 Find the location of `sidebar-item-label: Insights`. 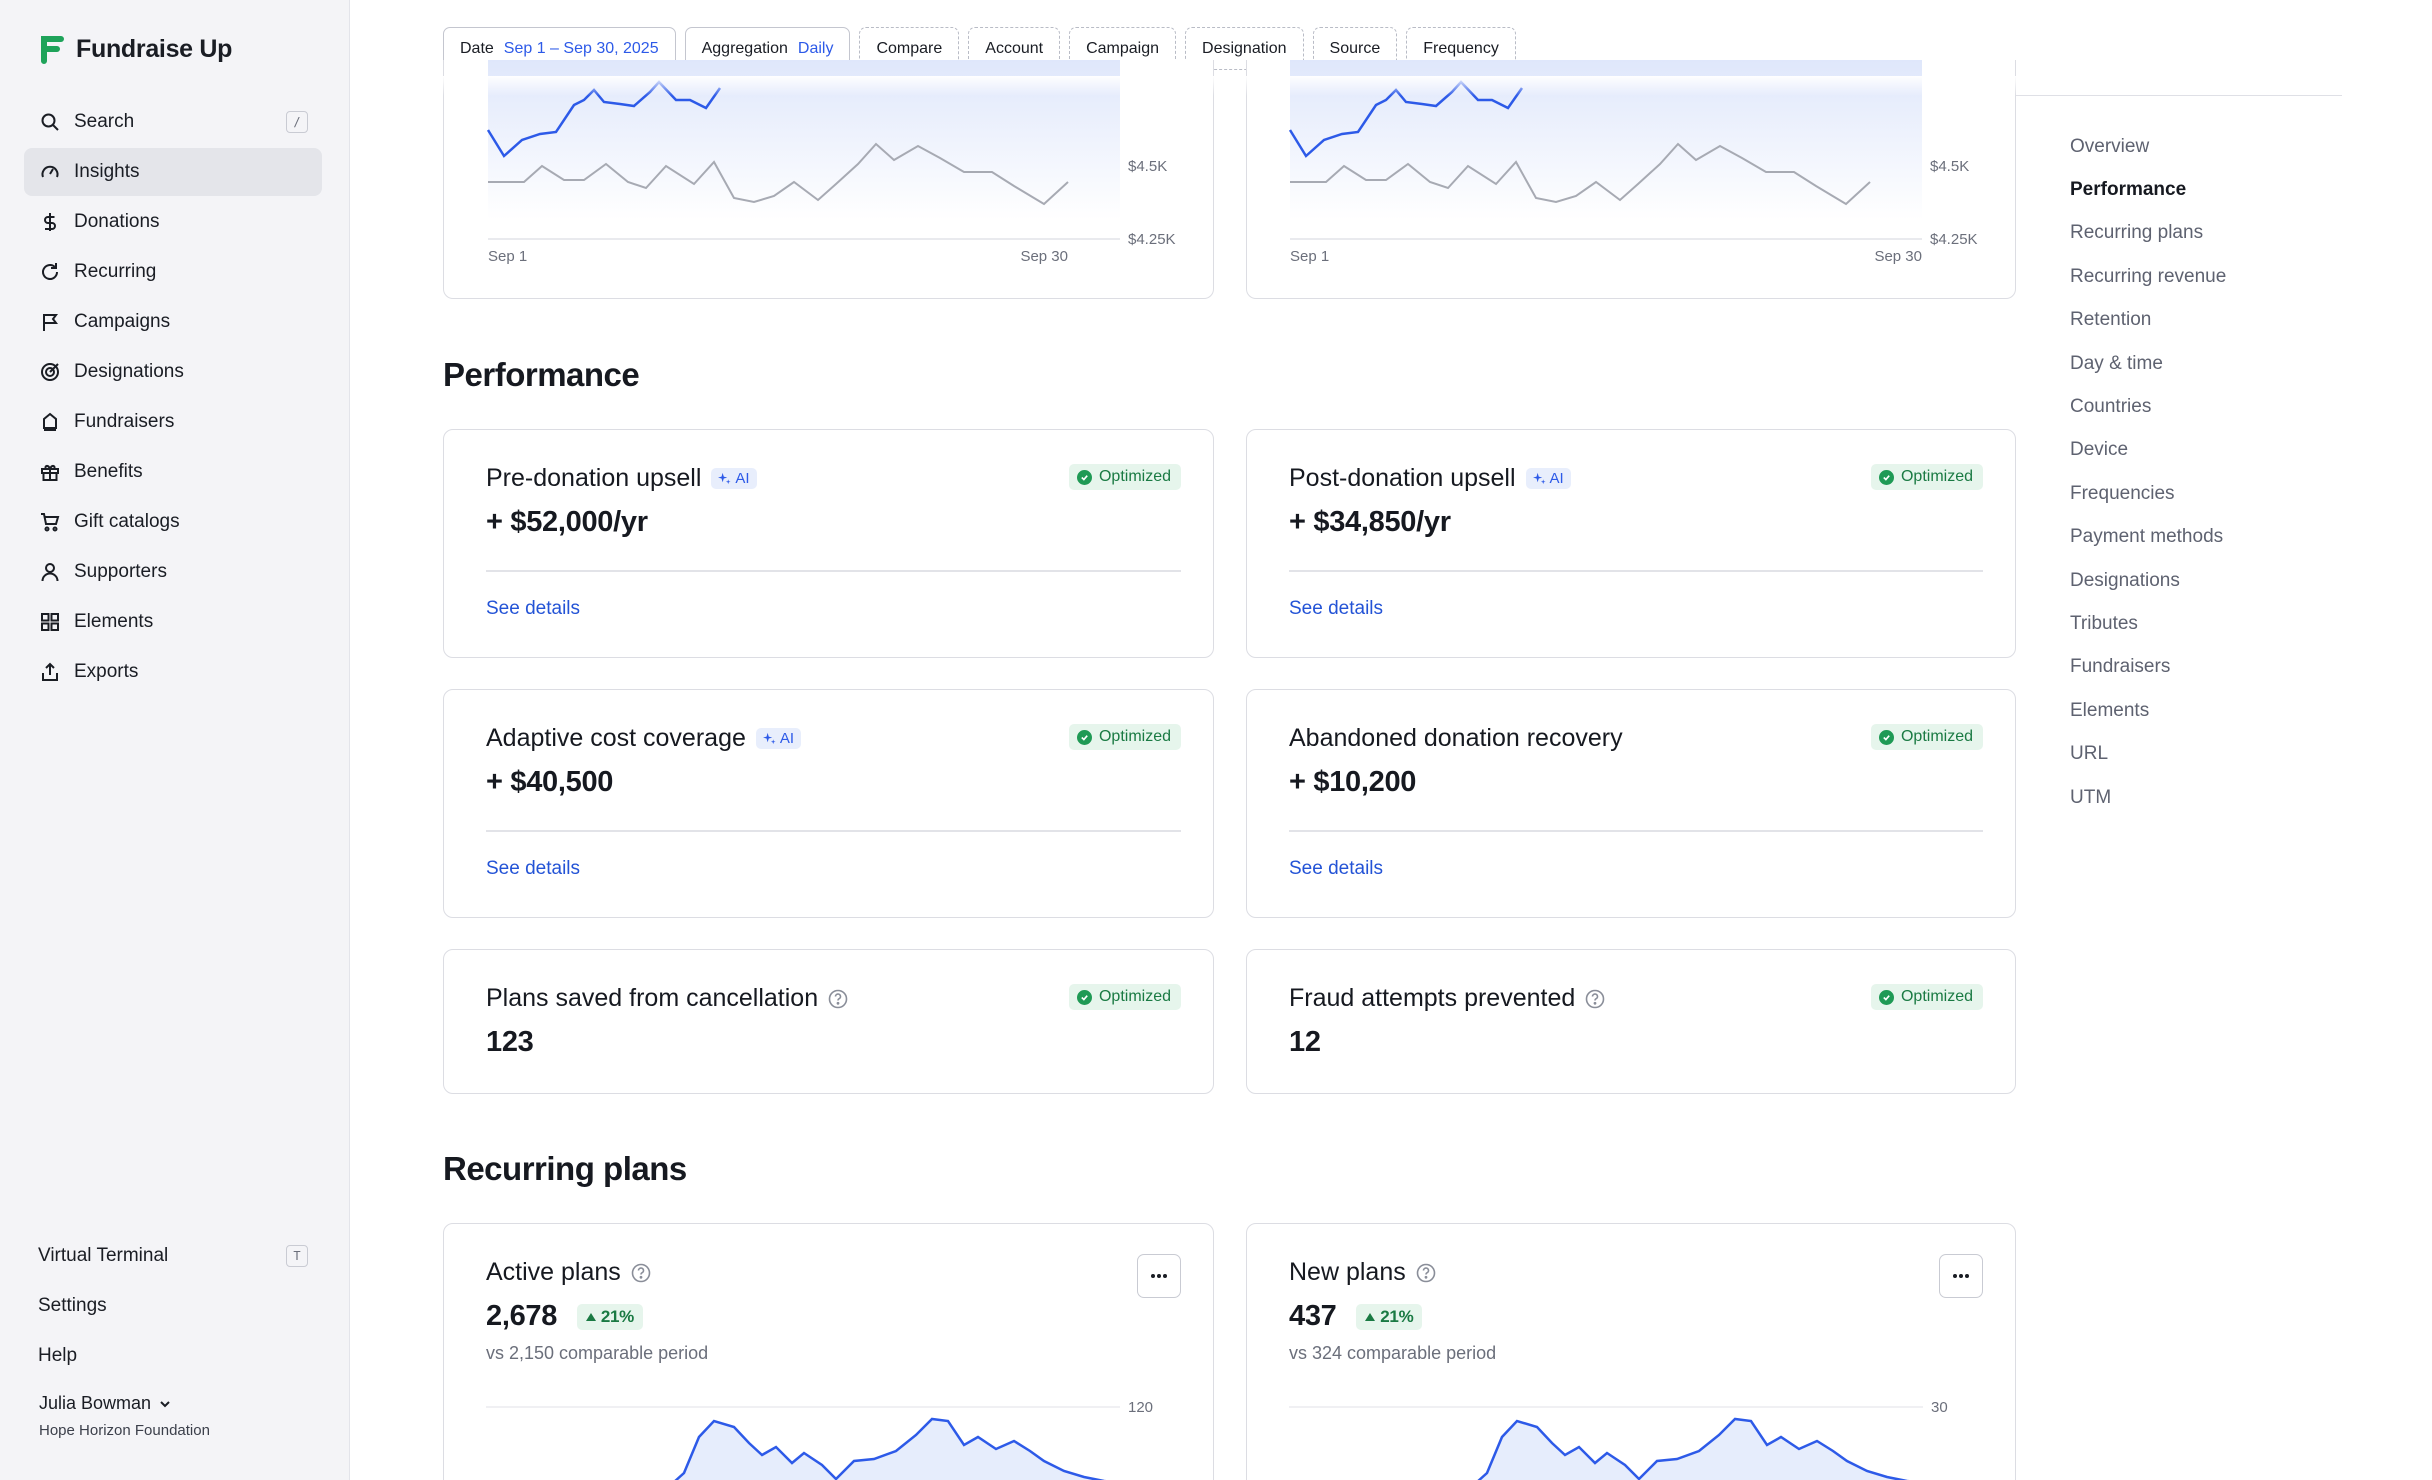

sidebar-item-label: Insights is located at coordinates (107, 171).